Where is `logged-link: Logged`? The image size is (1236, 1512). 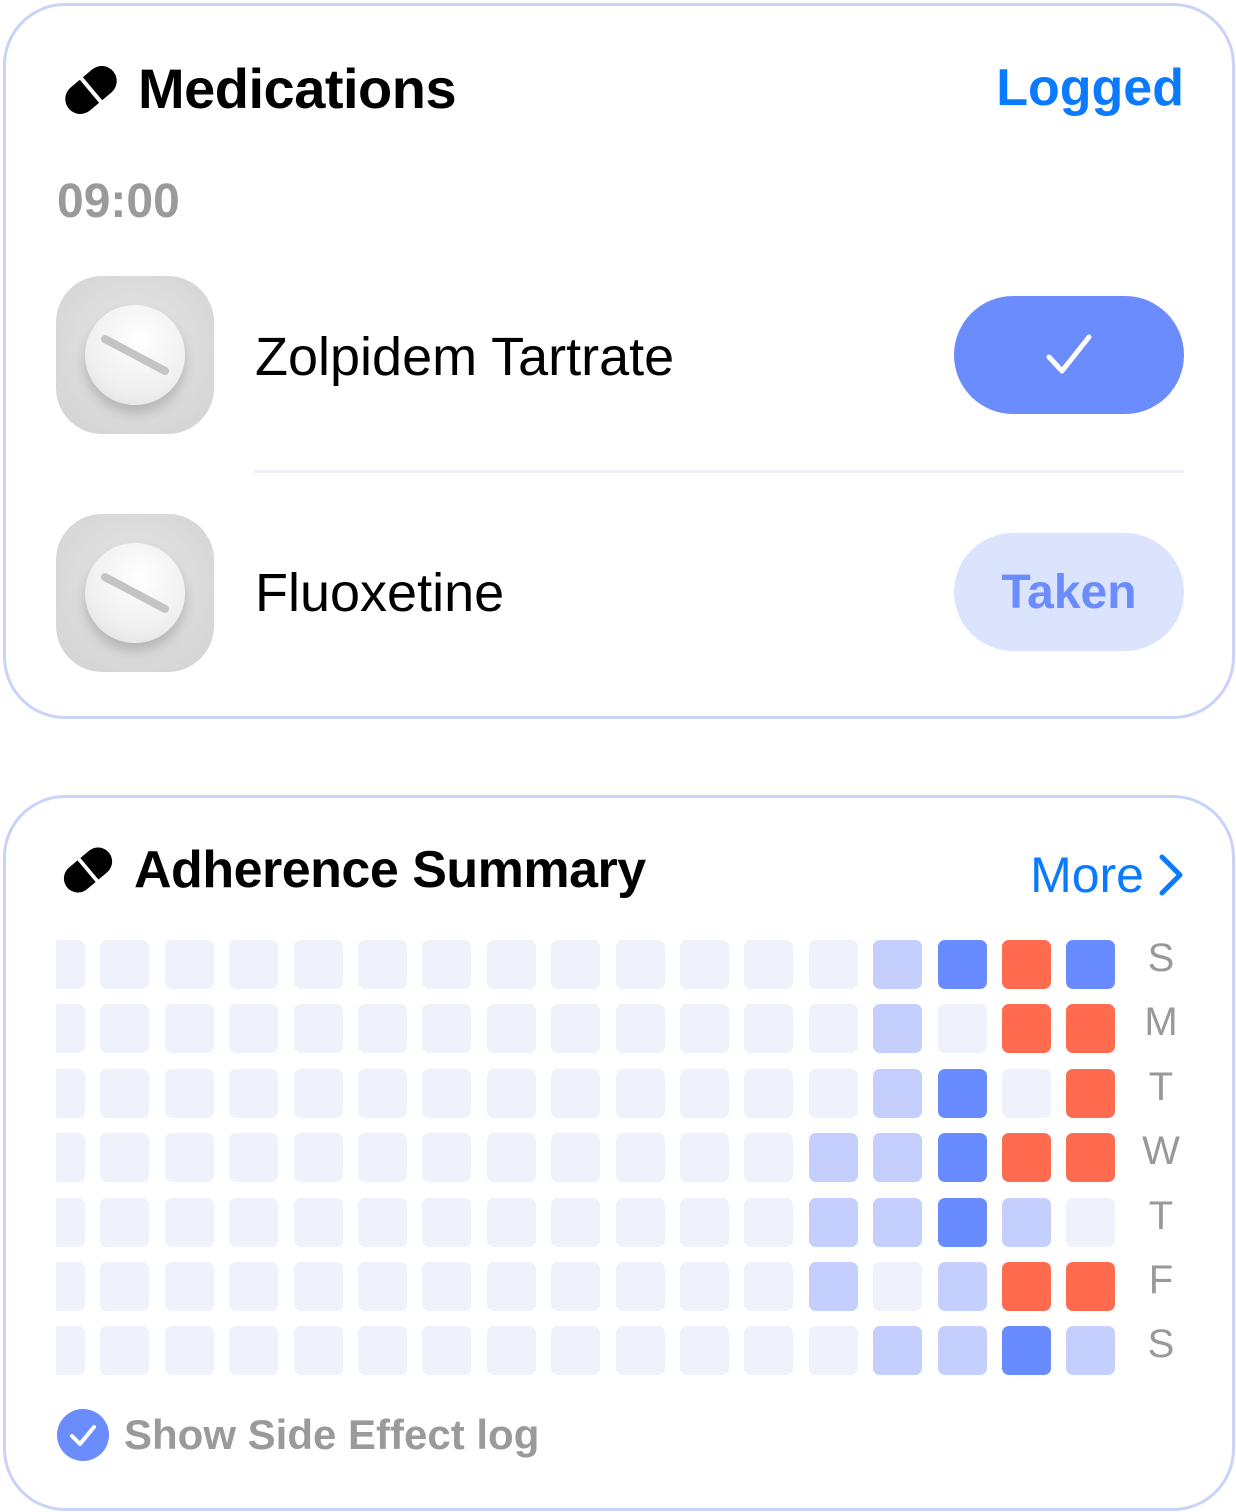 logged-link: Logged is located at coordinates (1090, 88).